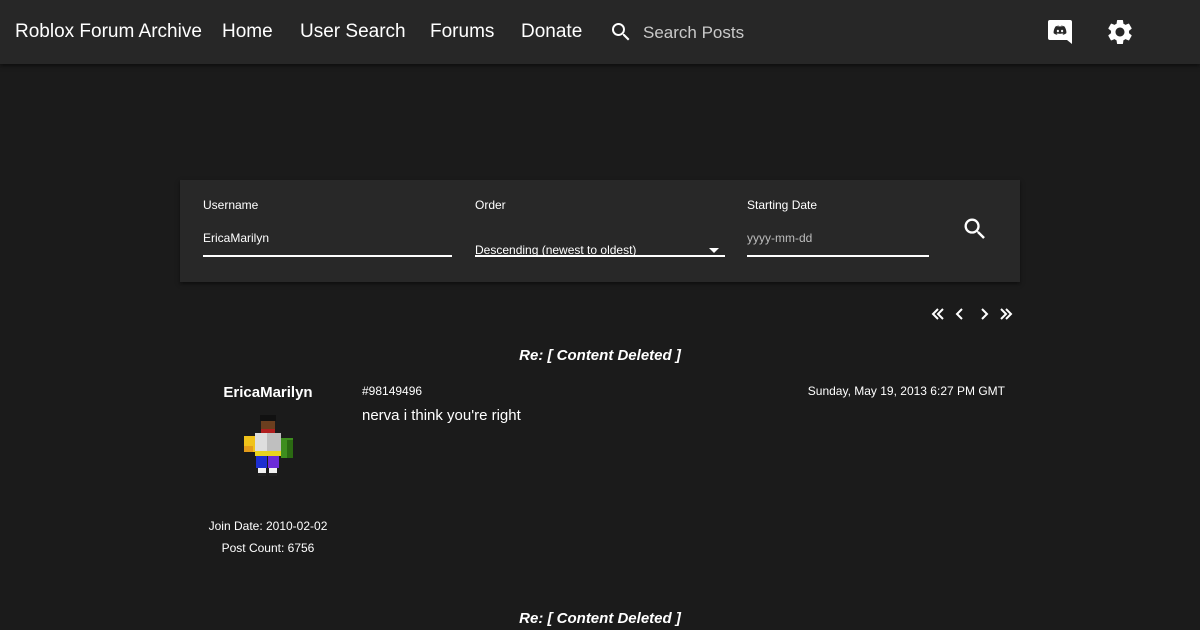 The image size is (1200, 630). What do you see at coordinates (268, 445) in the screenshot?
I see `avatar` at bounding box center [268, 445].